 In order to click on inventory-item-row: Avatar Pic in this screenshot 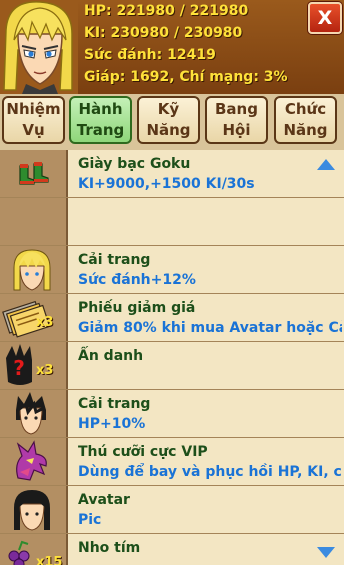, I will do `click(172, 510)`.